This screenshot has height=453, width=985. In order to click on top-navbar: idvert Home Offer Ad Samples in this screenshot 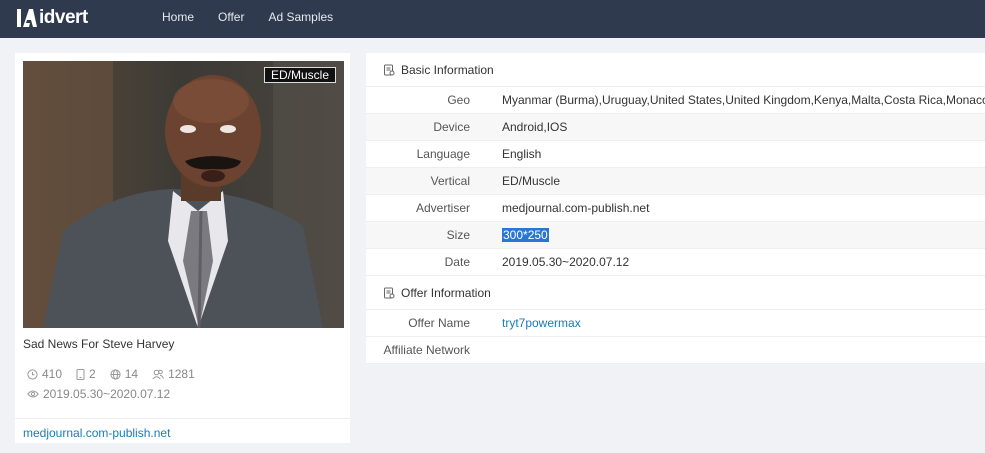, I will do `click(492, 19)`.